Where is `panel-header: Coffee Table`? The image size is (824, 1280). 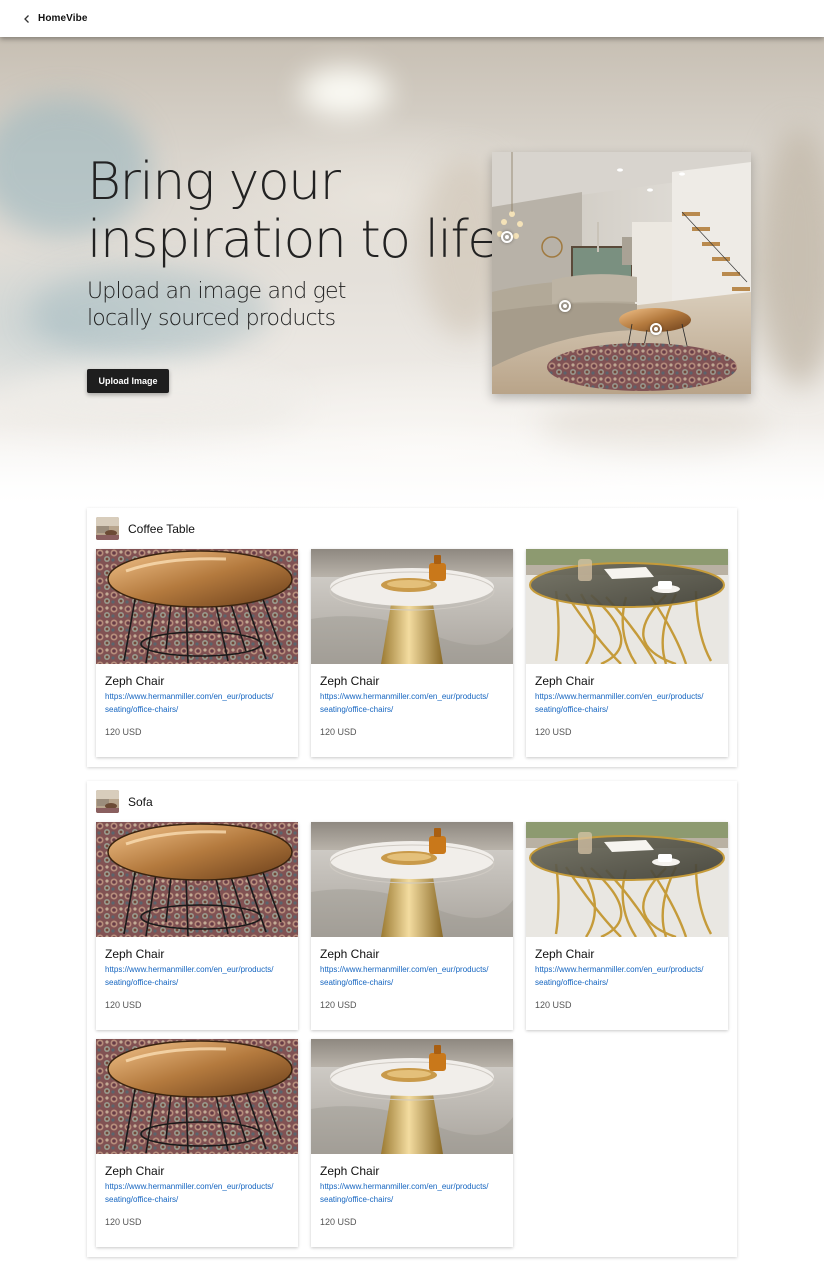 panel-header: Coffee Table is located at coordinates (145, 528).